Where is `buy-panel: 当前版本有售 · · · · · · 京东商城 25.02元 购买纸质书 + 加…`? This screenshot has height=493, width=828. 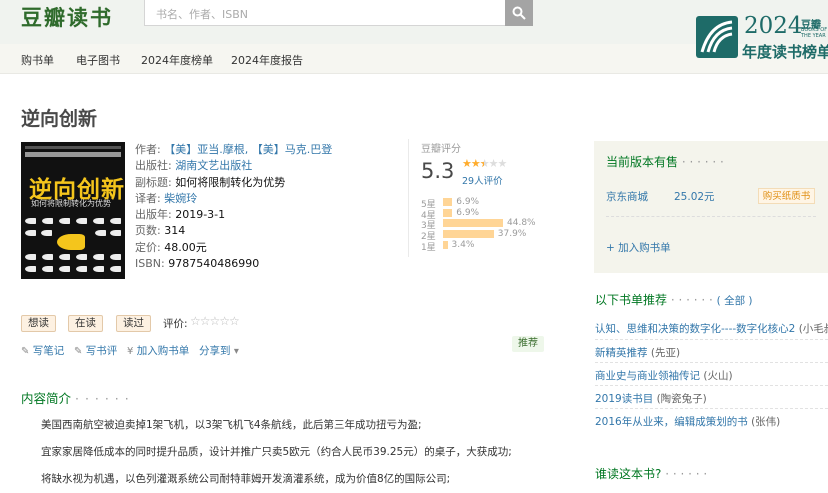 buy-panel: 当前版本有售 · · · · · · 京东商城 25.02元 购买纸质书 + 加… is located at coordinates (711, 207).